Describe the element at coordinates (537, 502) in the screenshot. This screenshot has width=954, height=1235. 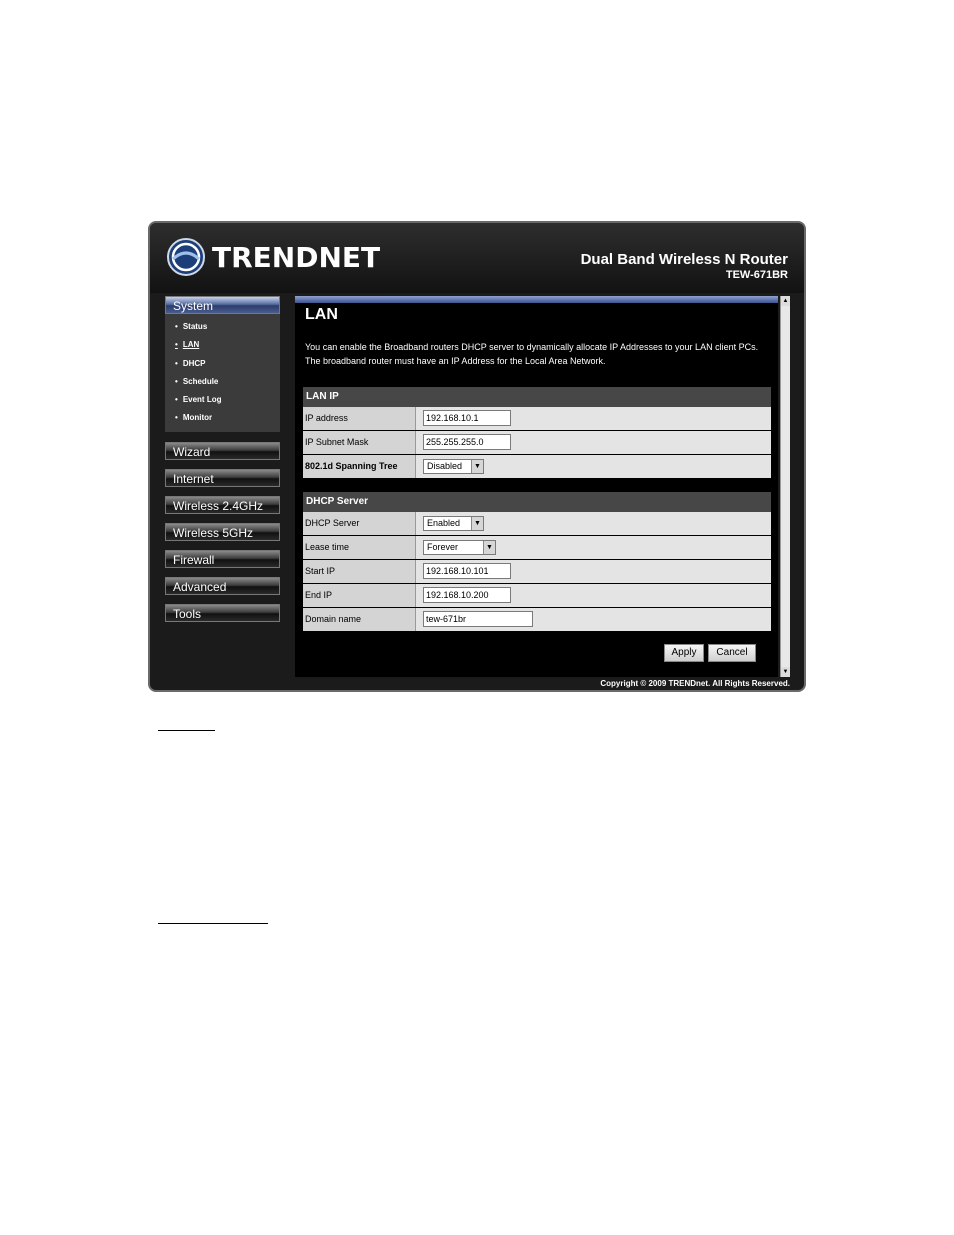
I see `dhcp-heading: DHCP Server` at that location.